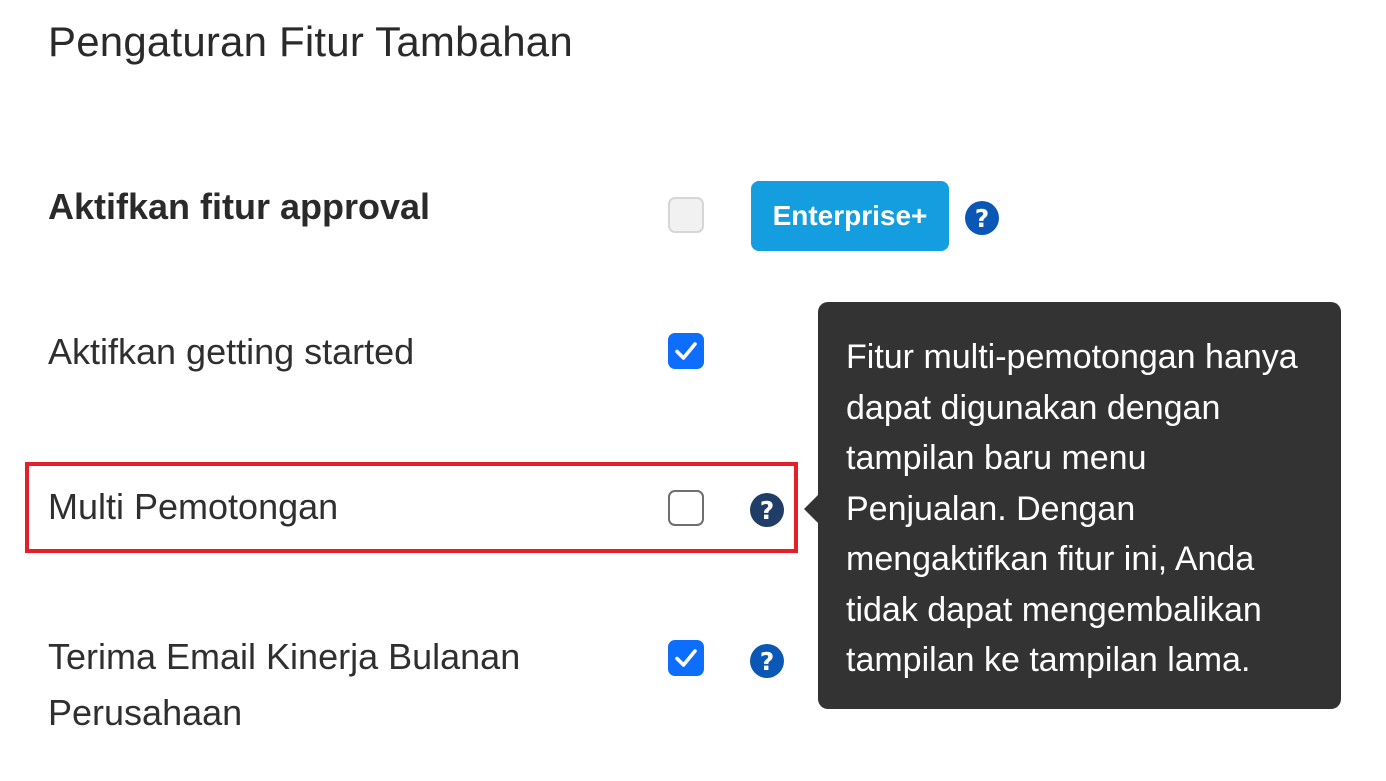  Describe the element at coordinates (284, 656) in the screenshot. I see `email-kinerja-setting-label-line1: Terima Email Kinerja Bulanan` at that location.